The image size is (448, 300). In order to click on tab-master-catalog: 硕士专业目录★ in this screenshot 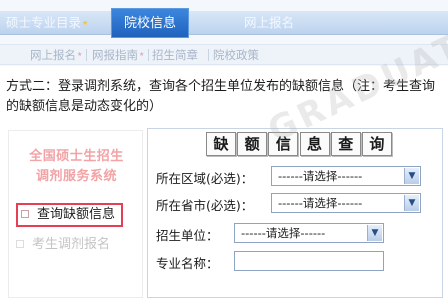, I will do `click(48, 23)`.